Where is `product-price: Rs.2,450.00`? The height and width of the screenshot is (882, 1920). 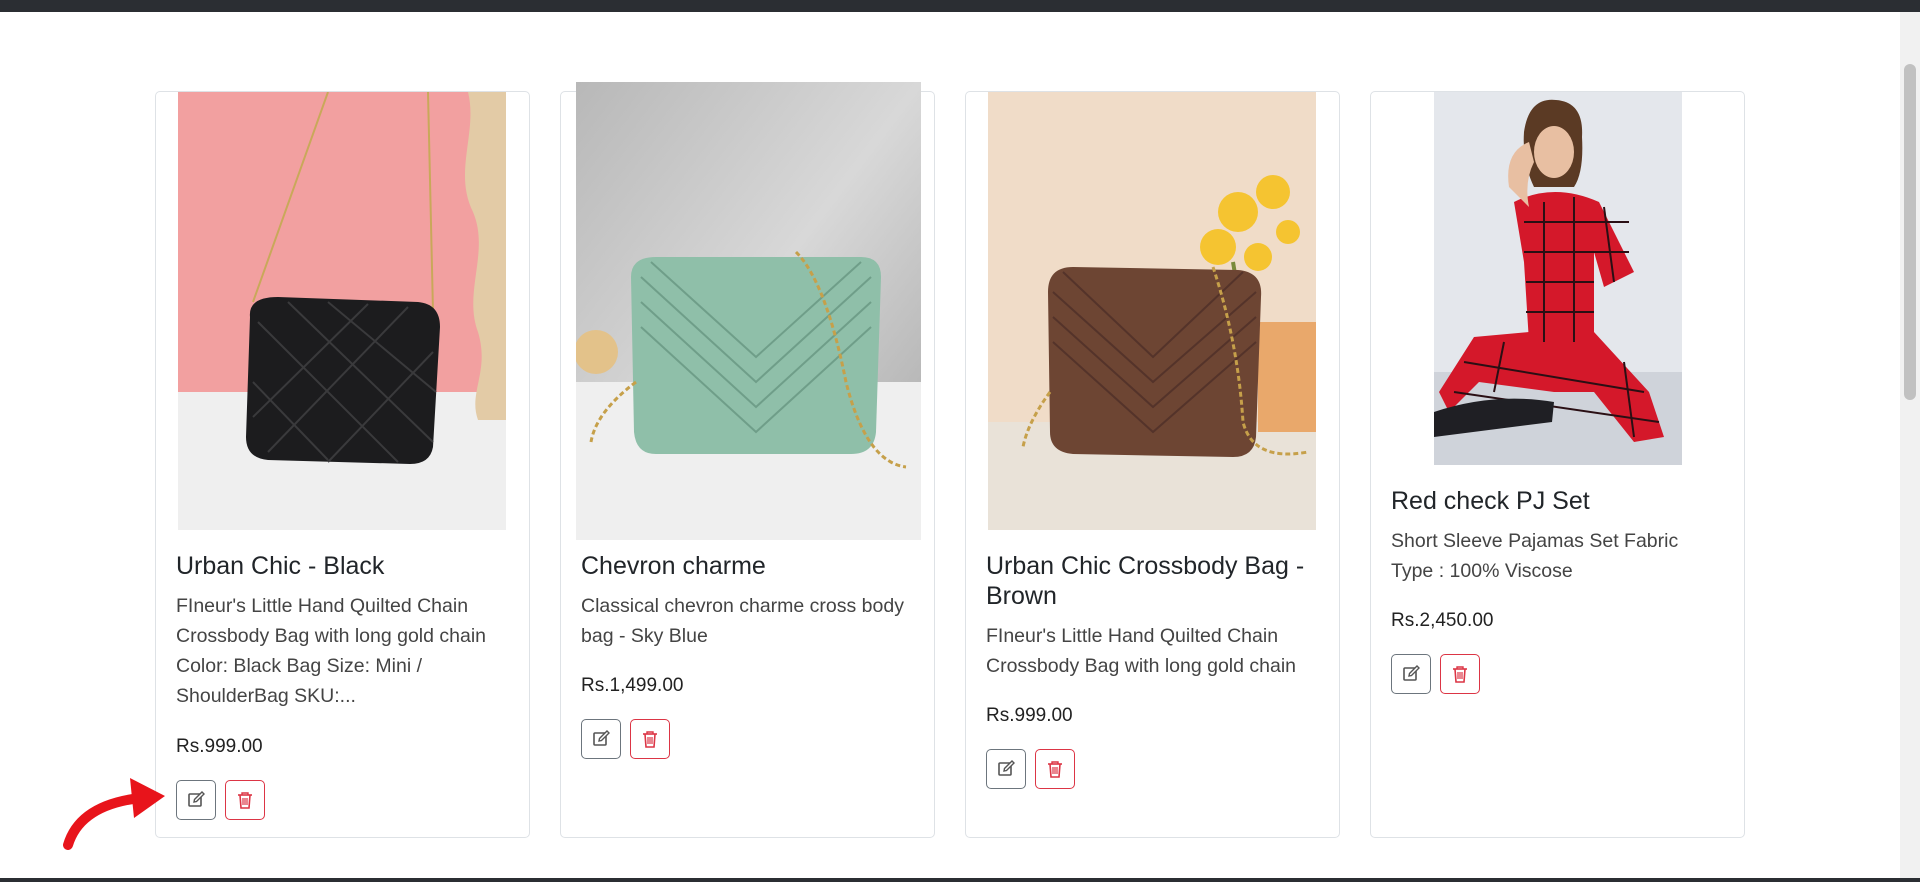 product-price: Rs.2,450.00 is located at coordinates (1442, 620).